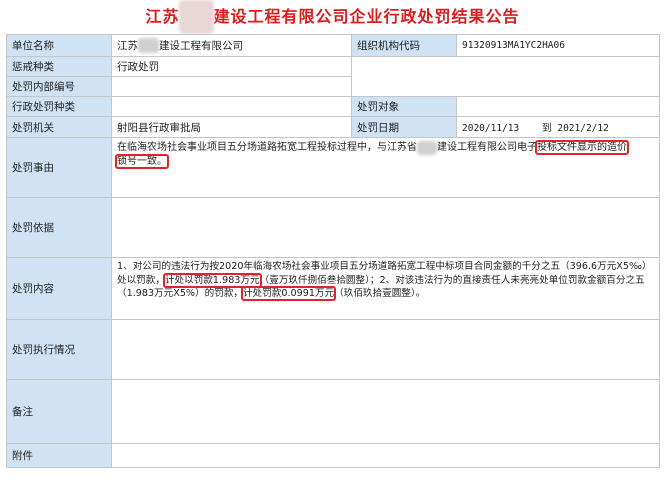 This screenshot has height=496, width=665. I want to click on page-title: 江苏某某建设工程有限公司企业行政处罚结果公告, so click(332, 17).